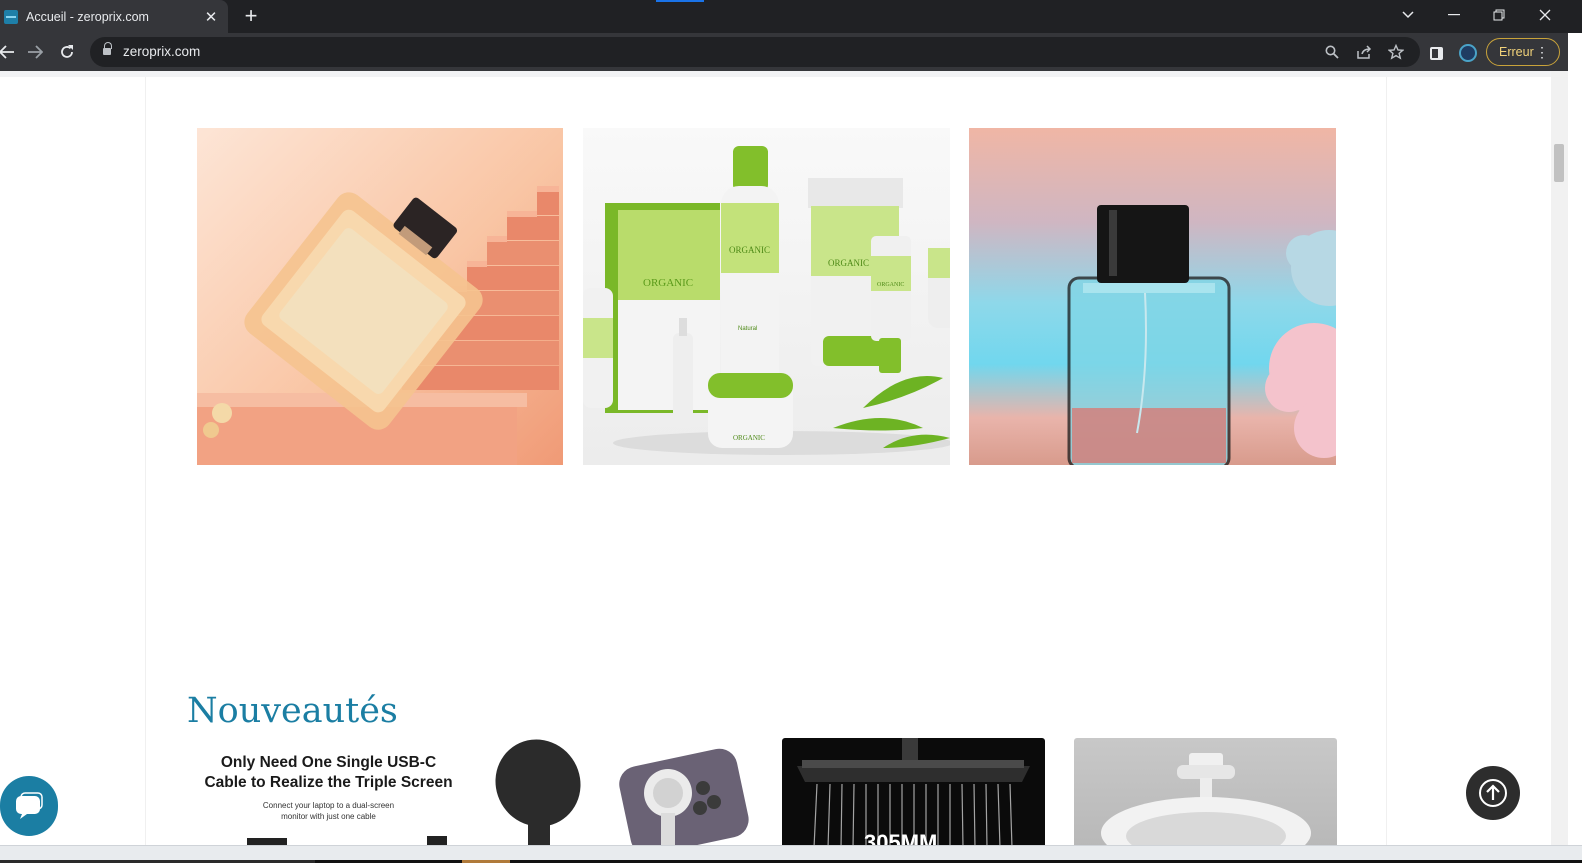 This screenshot has width=1582, height=863. Describe the element at coordinates (766, 300) in the screenshot. I see `organic-products-image: ORGANIC ORGANIC Natural ORGANIC ORGANIC` at that location.